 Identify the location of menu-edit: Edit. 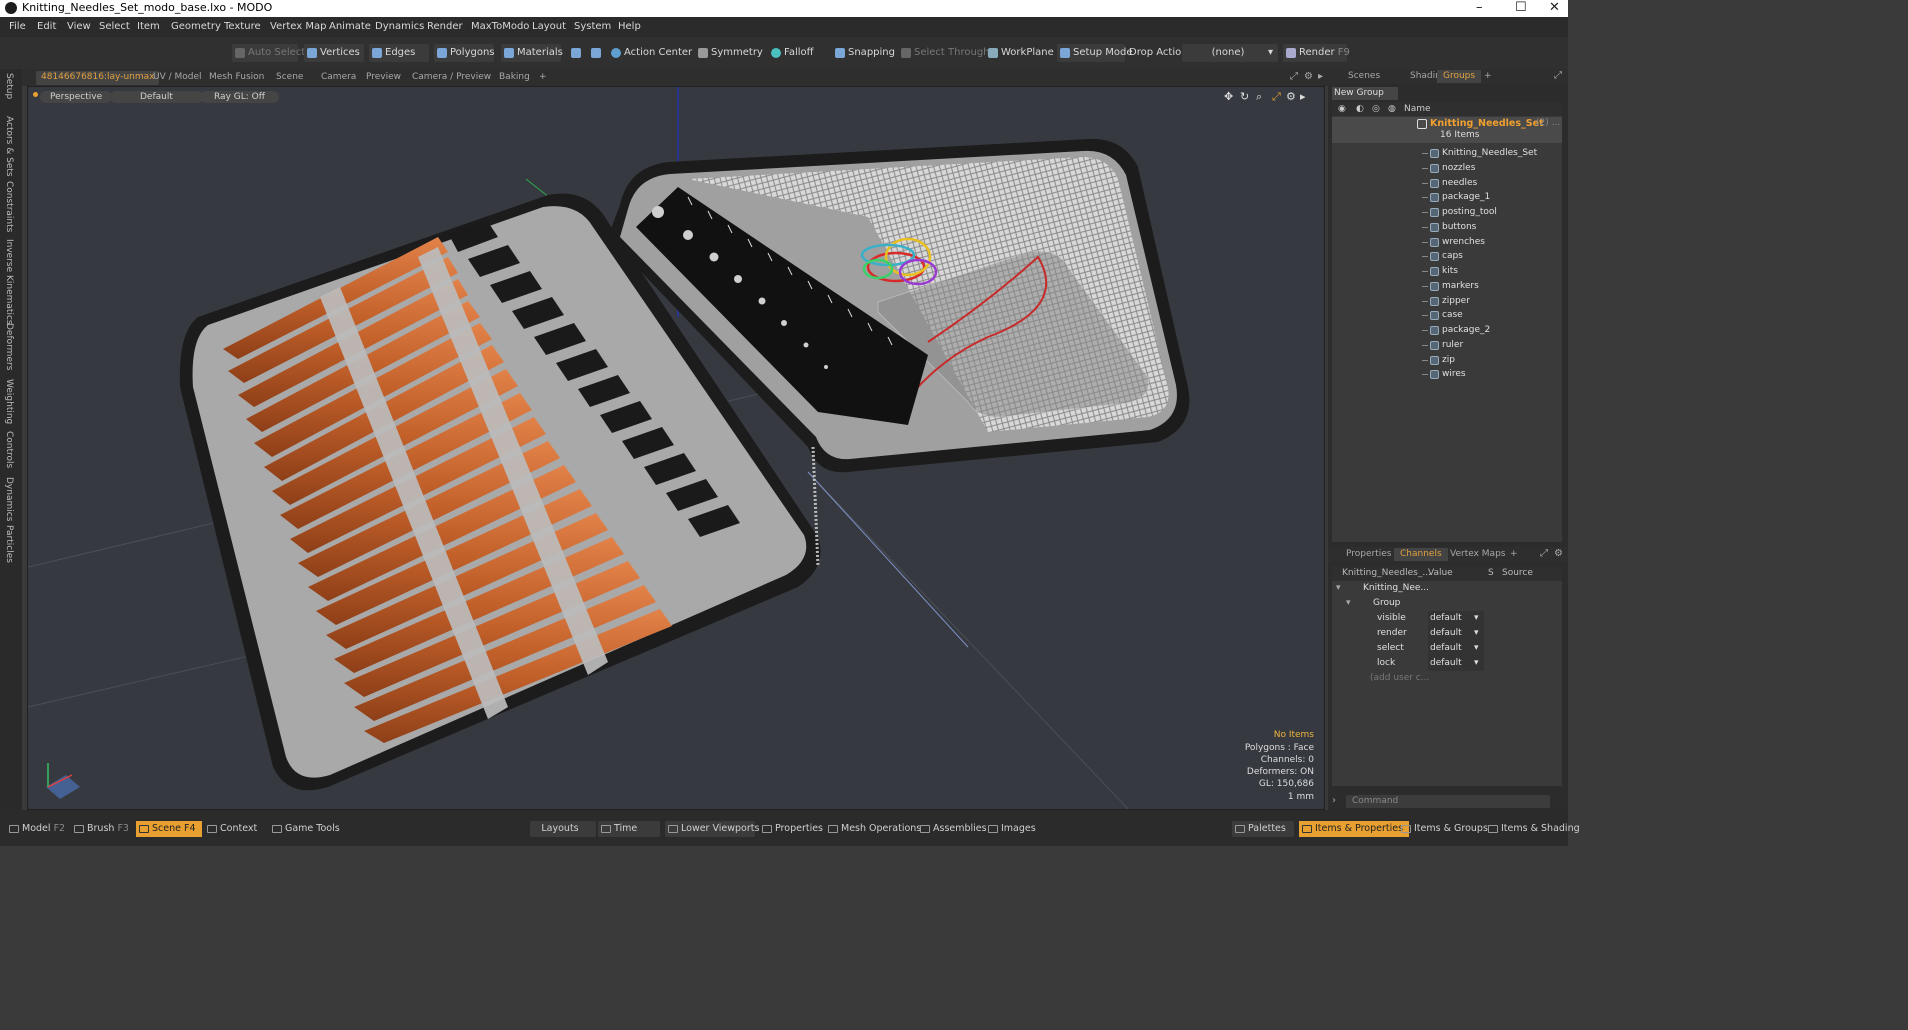
(46, 26).